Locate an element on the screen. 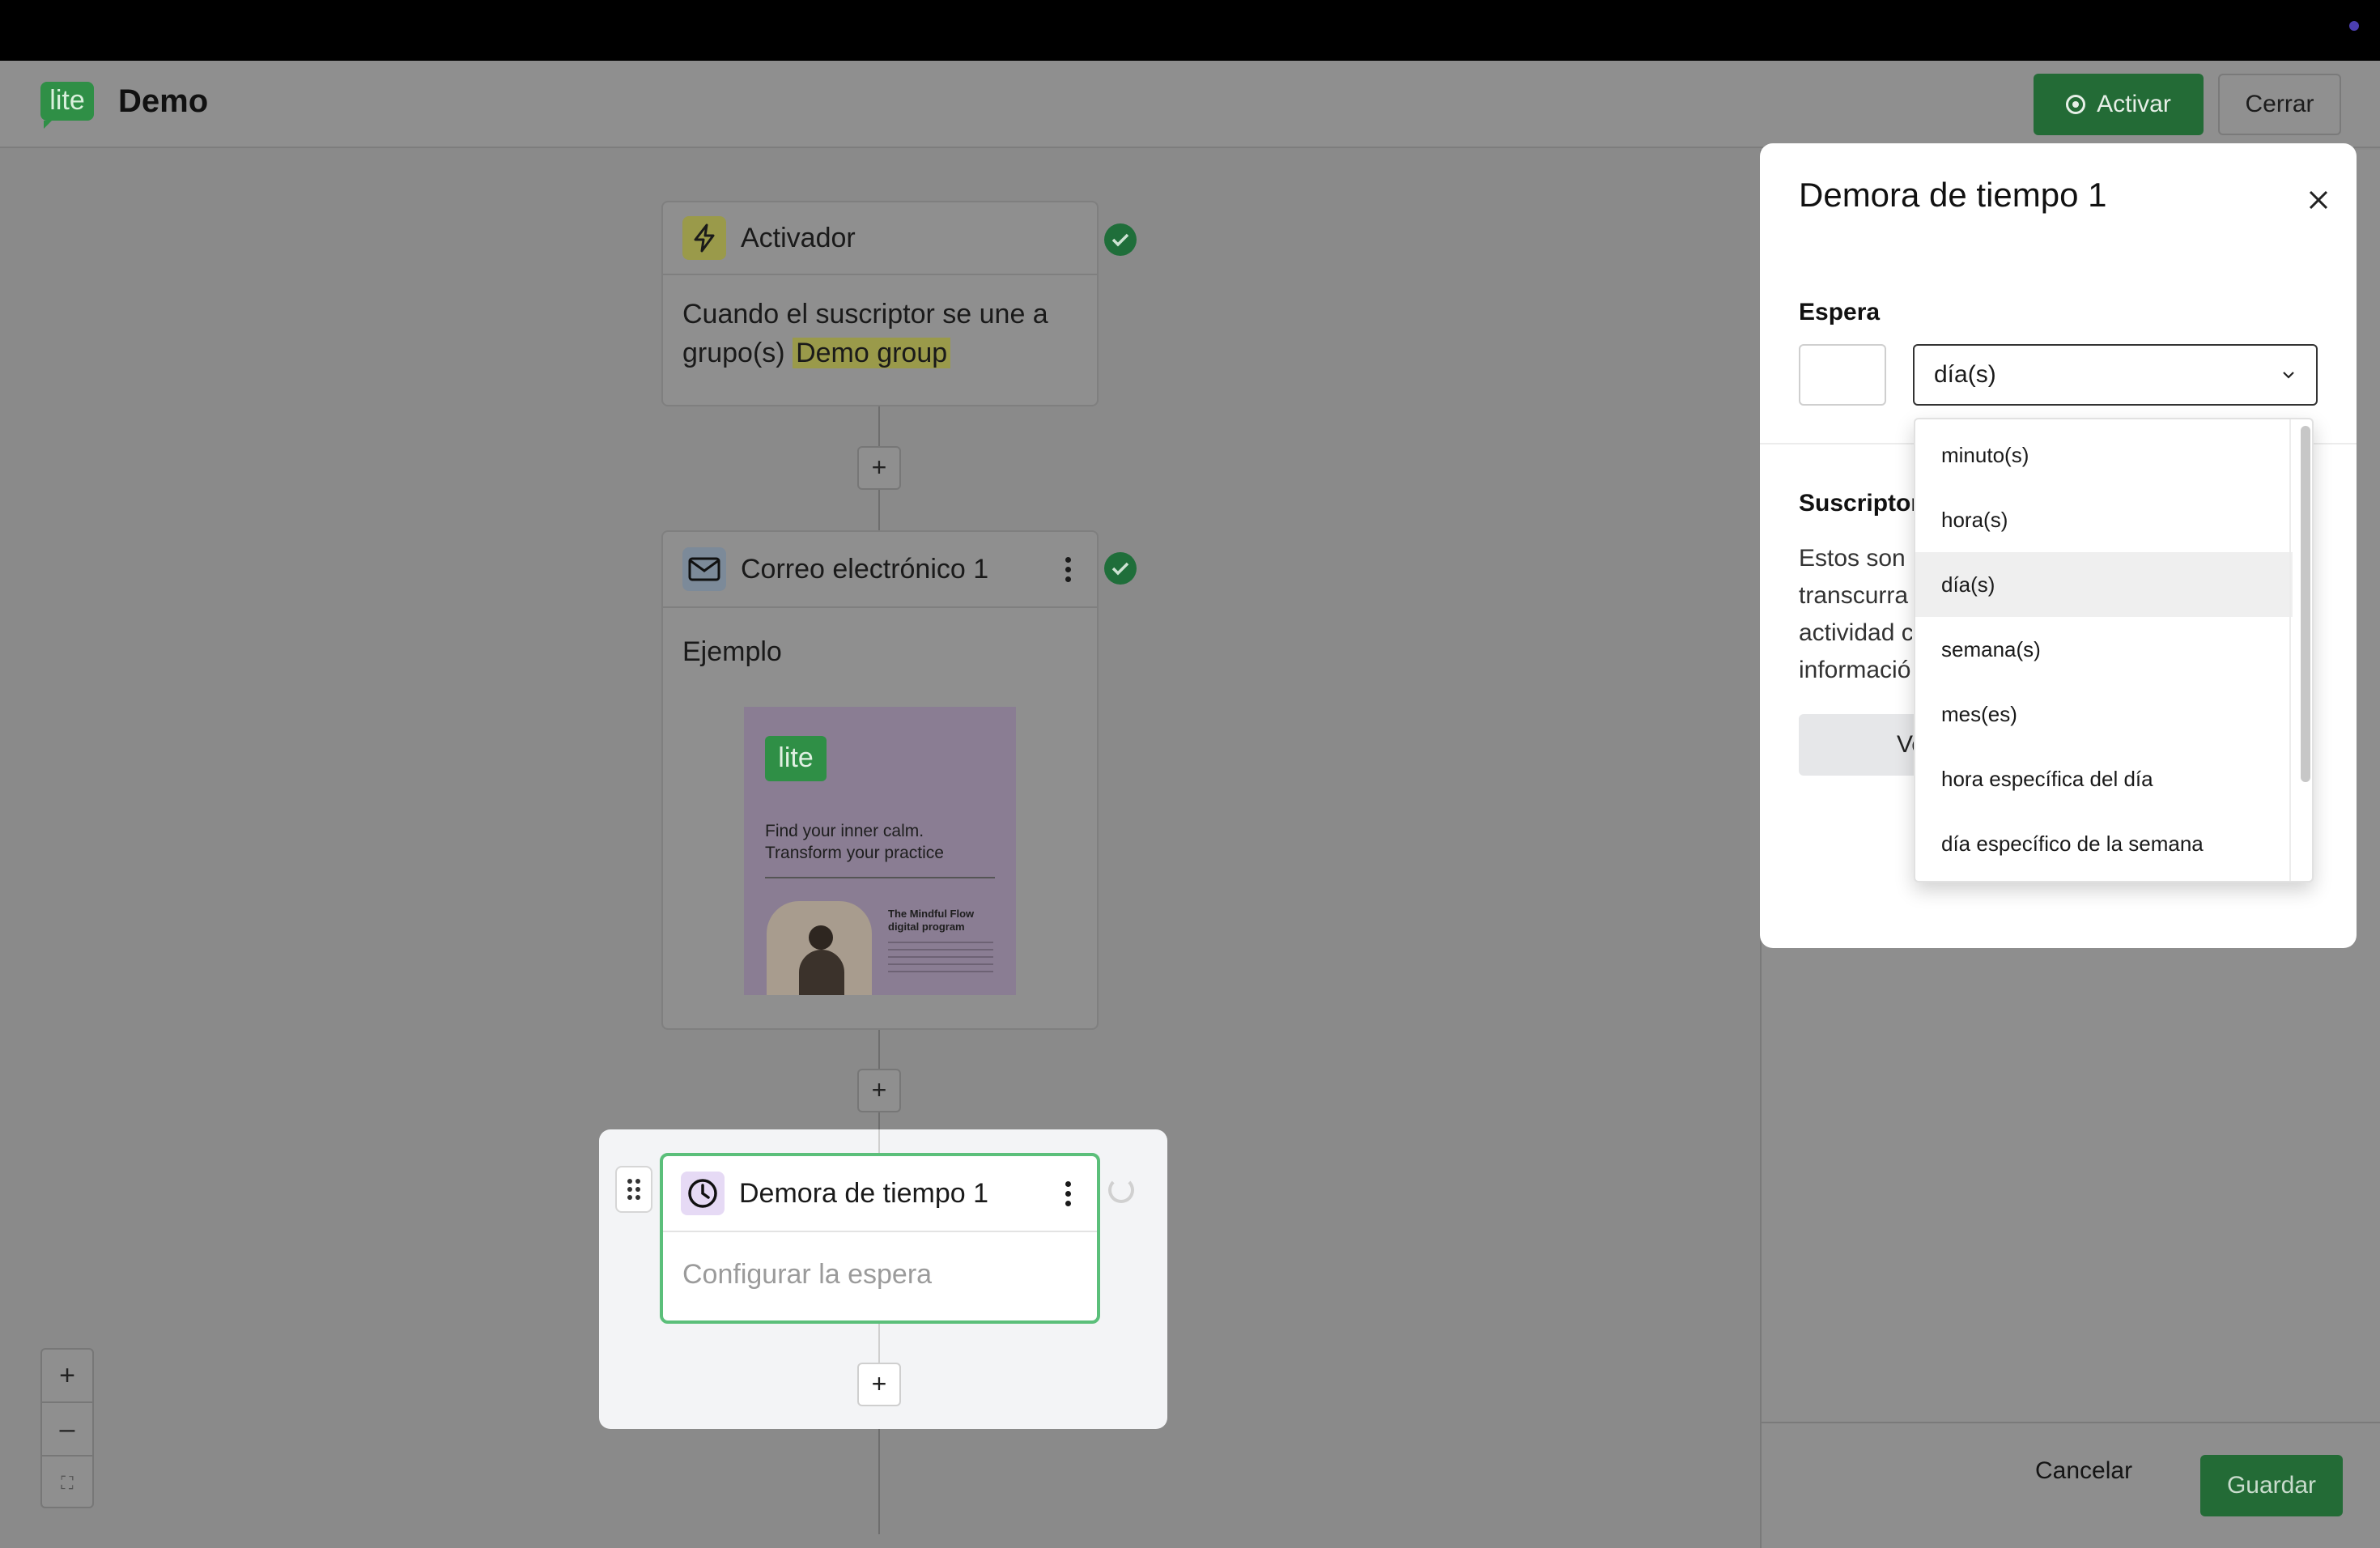  activate-button: Activar is located at coordinates (2119, 105).